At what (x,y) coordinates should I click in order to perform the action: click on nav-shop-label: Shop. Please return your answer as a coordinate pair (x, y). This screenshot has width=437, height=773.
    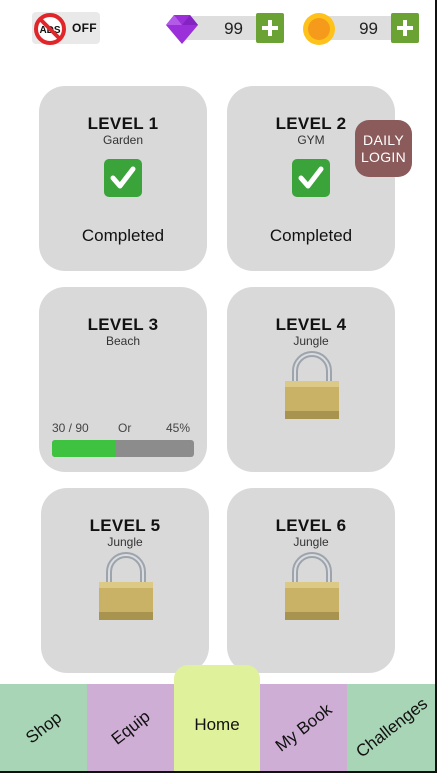
    Looking at the image, I should click on (43, 727).